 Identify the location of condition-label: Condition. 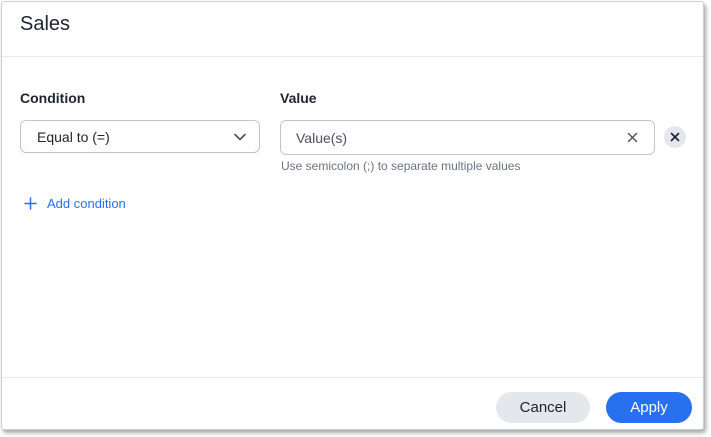
(53, 98).